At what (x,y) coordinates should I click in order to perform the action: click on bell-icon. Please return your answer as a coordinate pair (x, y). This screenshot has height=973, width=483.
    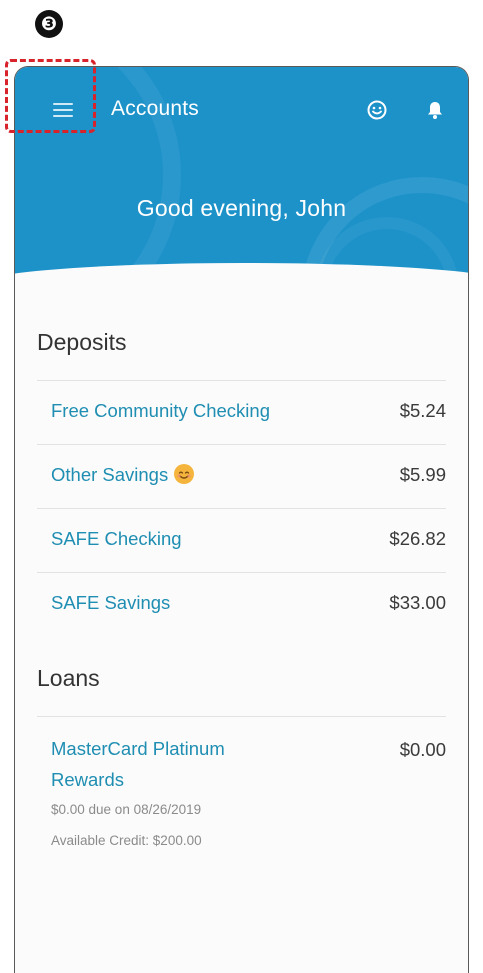
    Looking at the image, I should click on (435, 110).